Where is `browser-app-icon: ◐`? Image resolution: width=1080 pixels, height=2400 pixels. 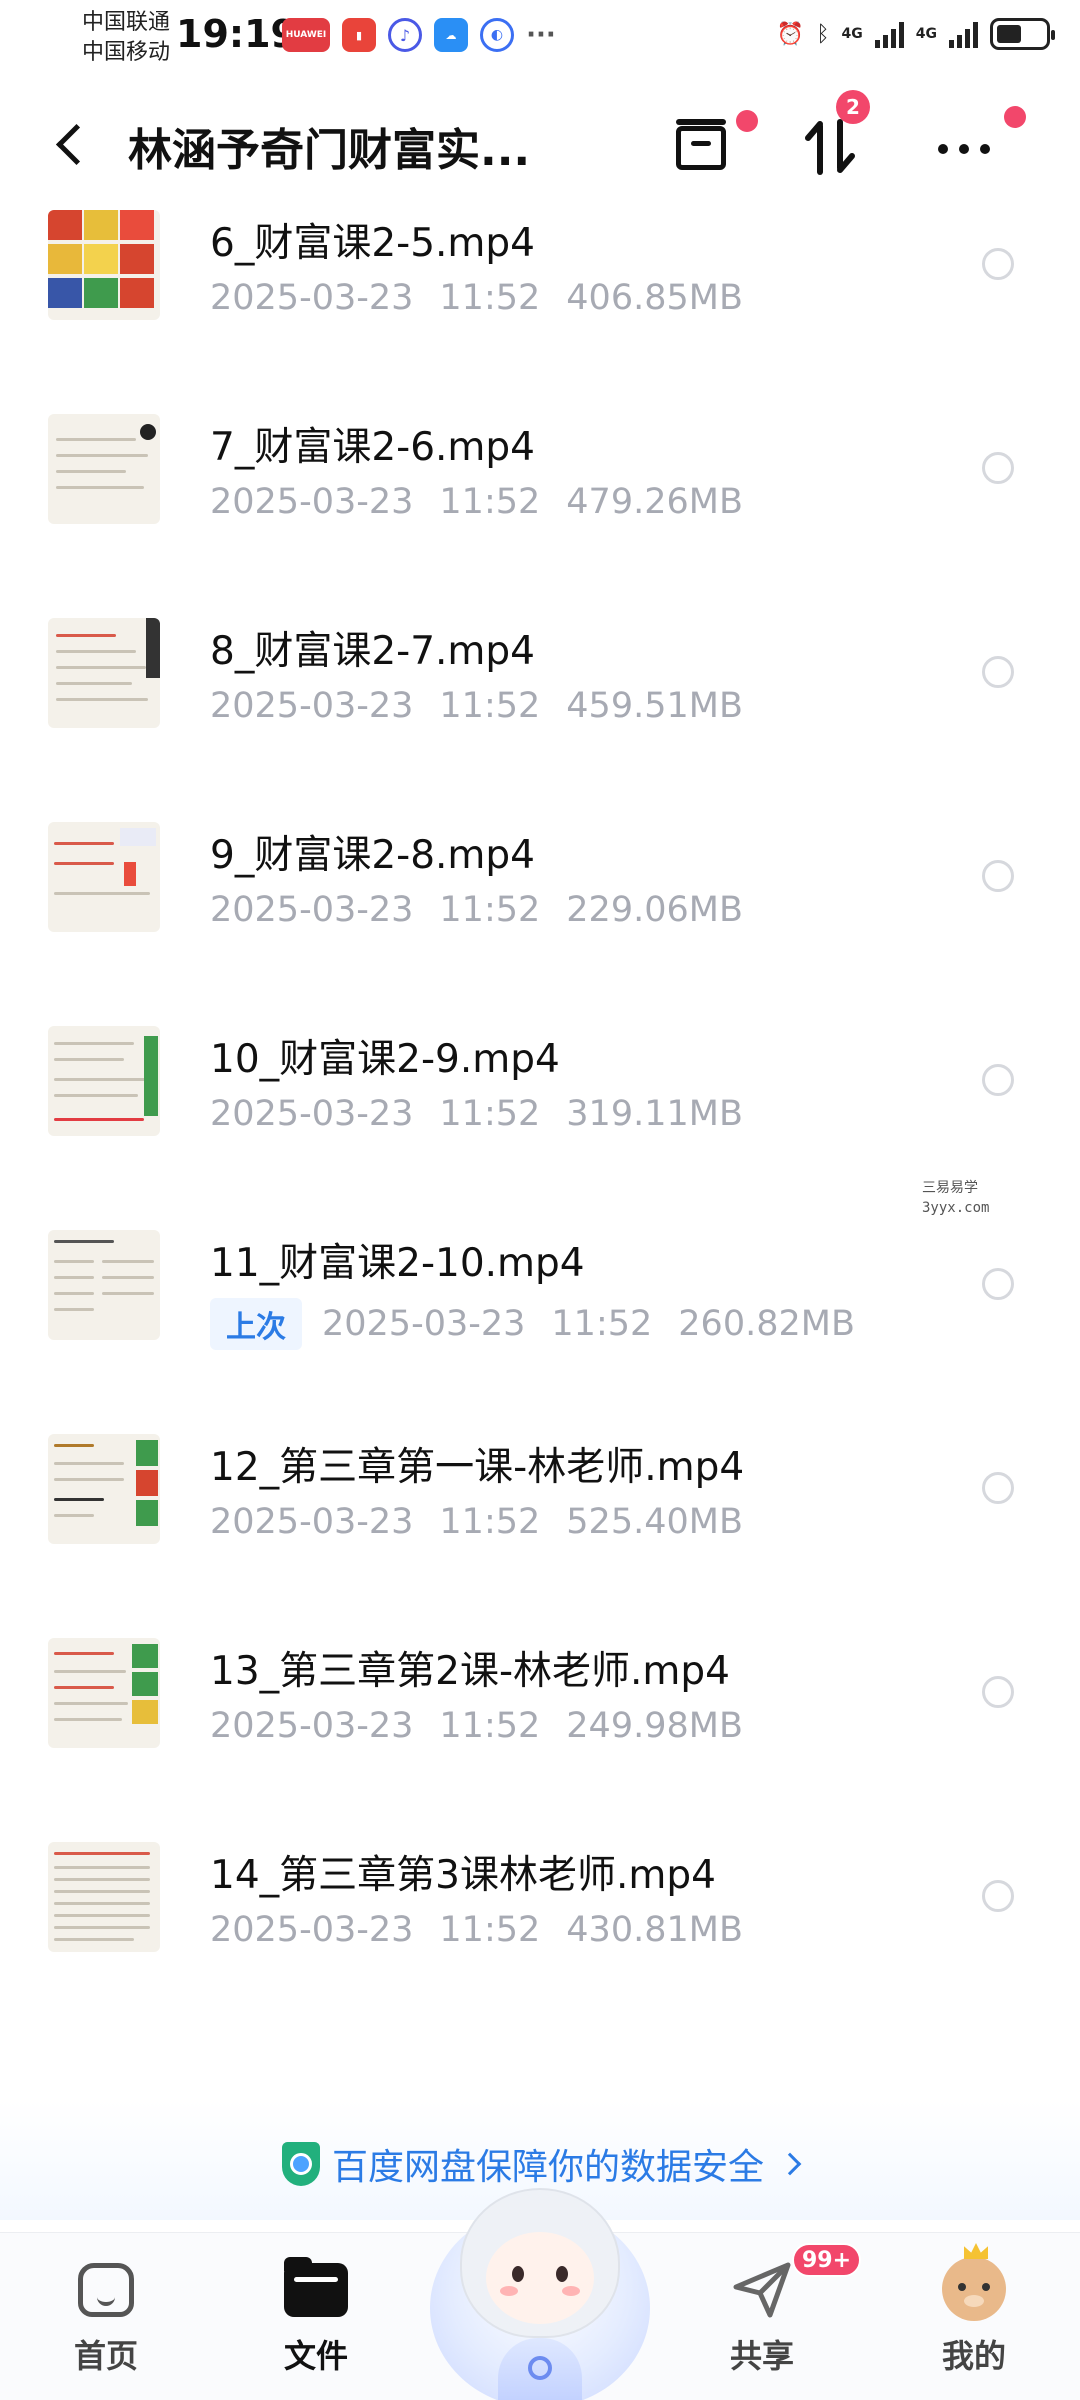 browser-app-icon: ◐ is located at coordinates (497, 35).